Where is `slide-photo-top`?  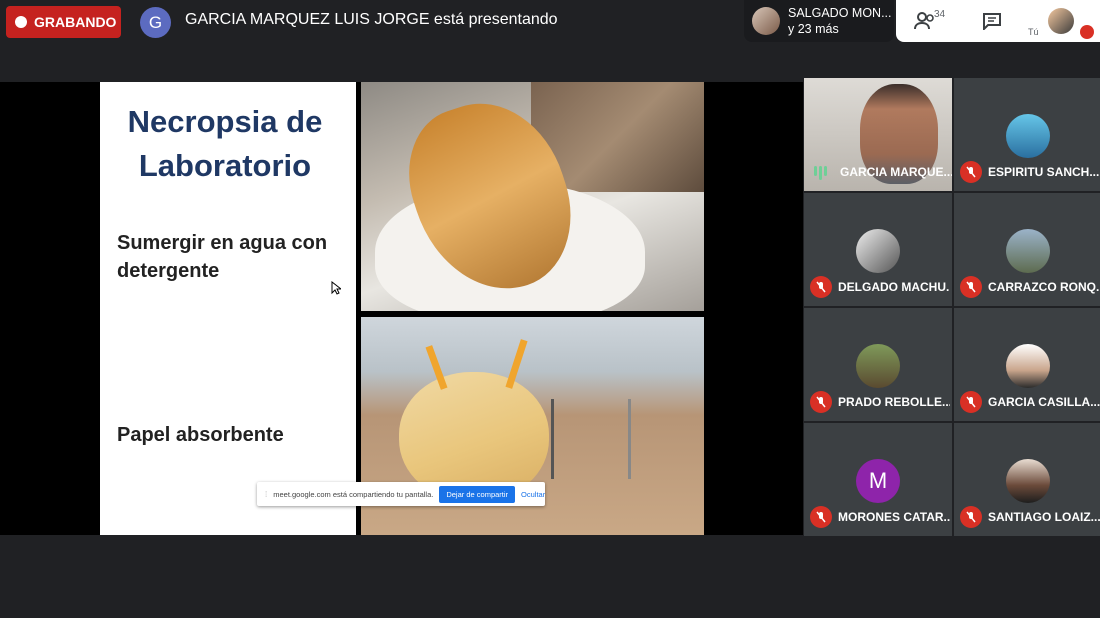
slide-photo-top is located at coordinates (532, 196).